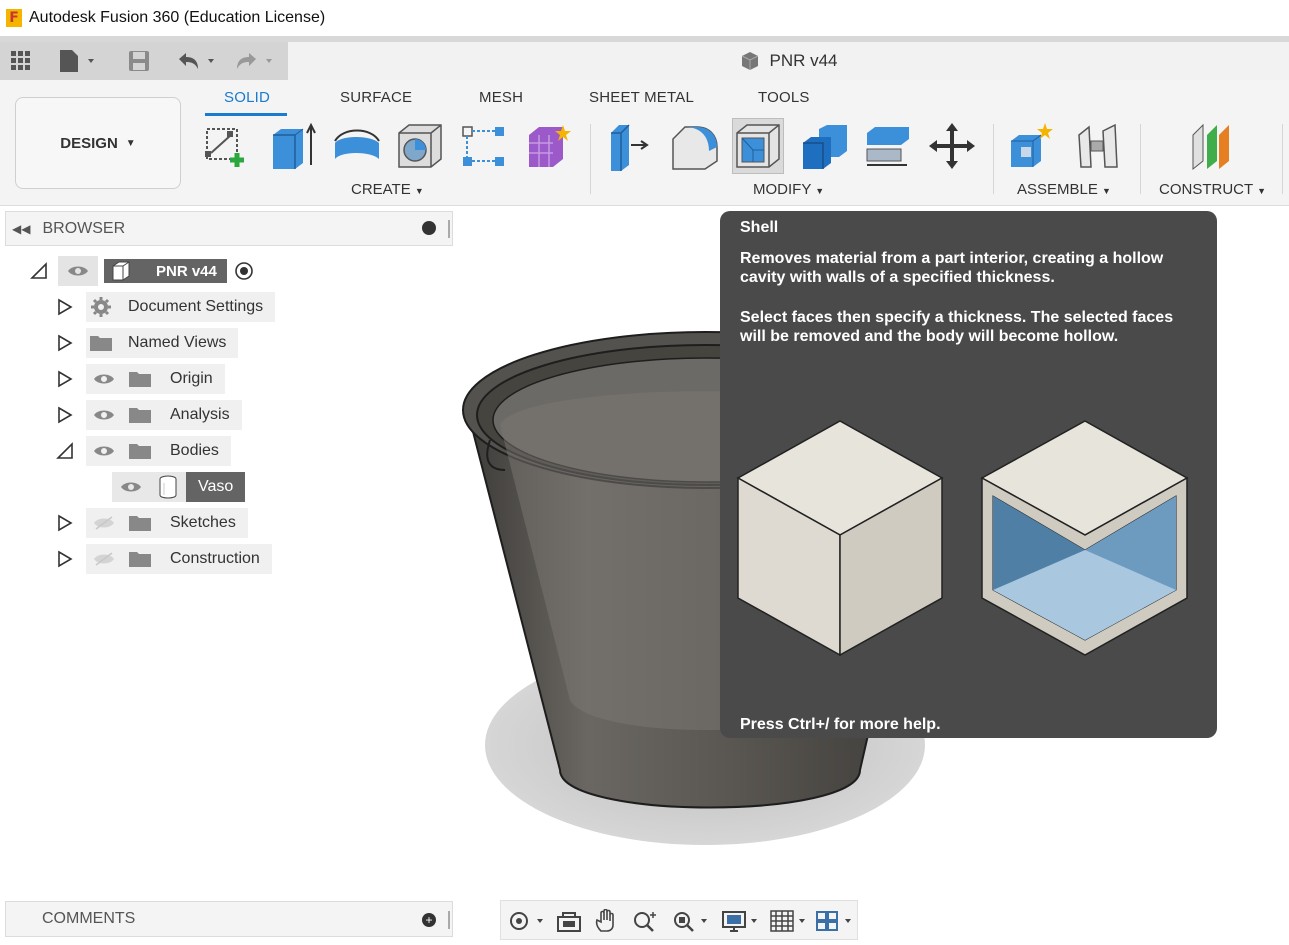  I want to click on tab-surface: SURFACE, so click(376, 97).